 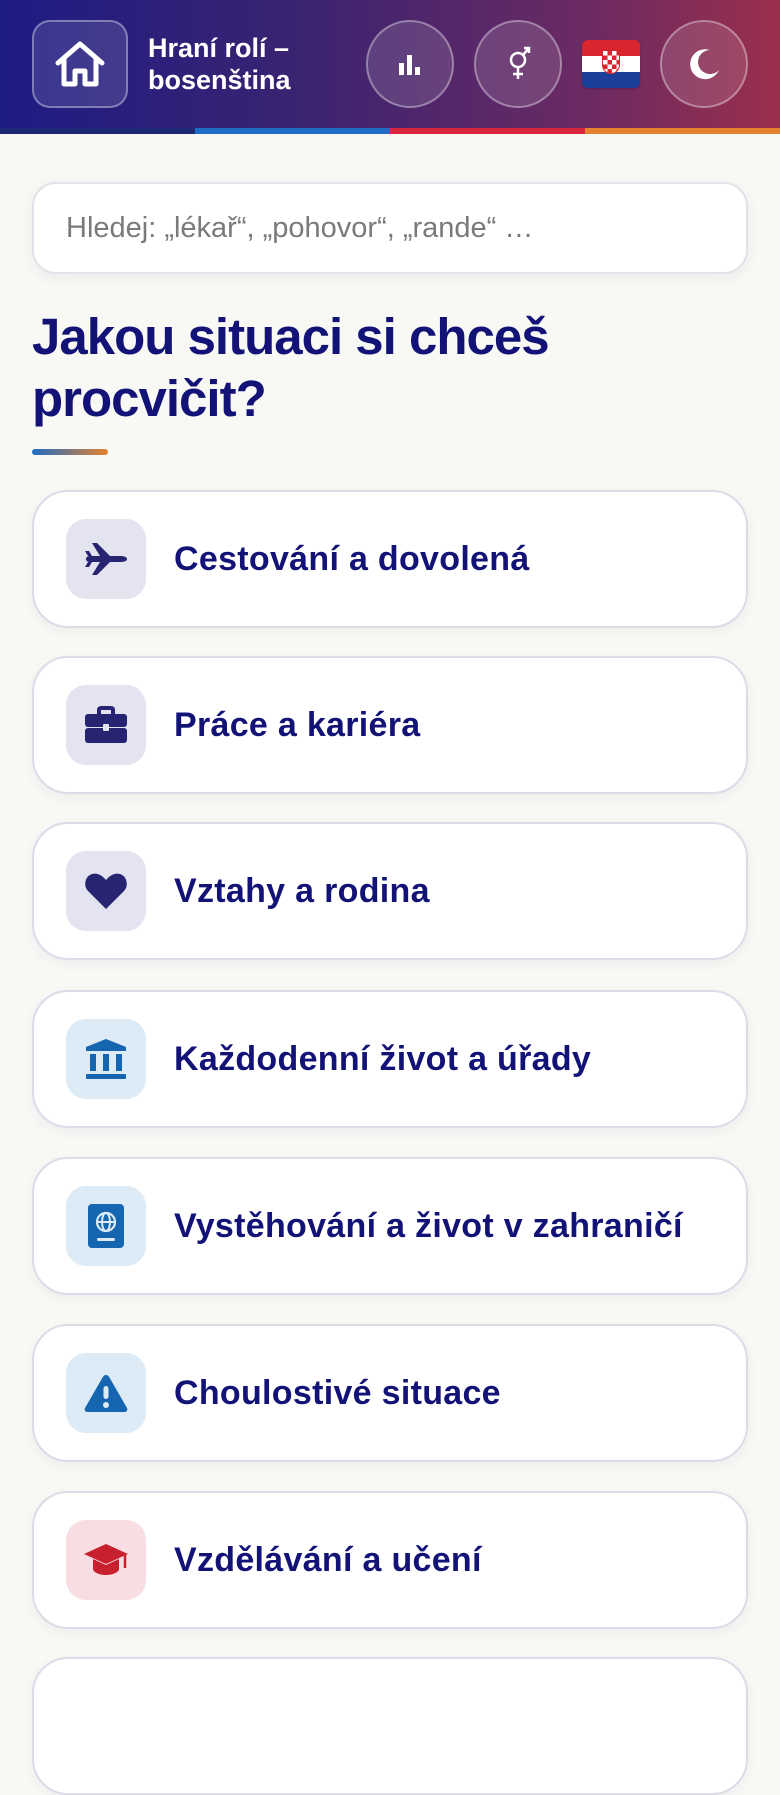 I want to click on graduation-cap-icon, so click(x=106, y=1559).